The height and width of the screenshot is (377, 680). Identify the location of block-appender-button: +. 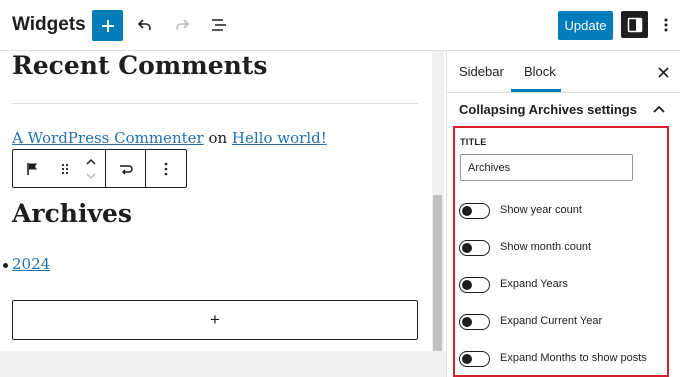
(215, 320).